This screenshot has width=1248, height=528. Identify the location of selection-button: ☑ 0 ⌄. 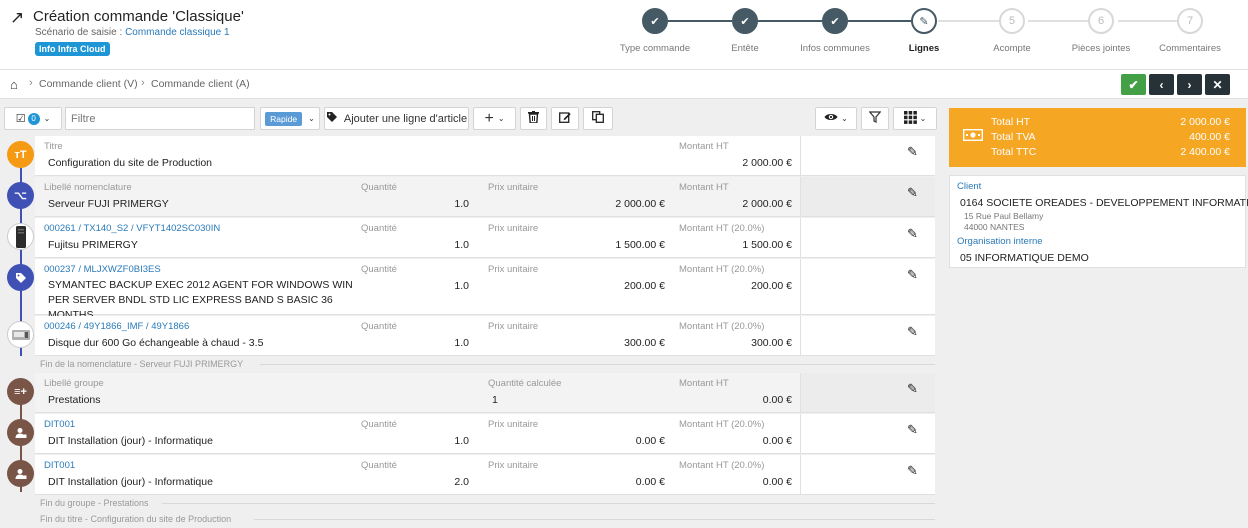
(33, 118).